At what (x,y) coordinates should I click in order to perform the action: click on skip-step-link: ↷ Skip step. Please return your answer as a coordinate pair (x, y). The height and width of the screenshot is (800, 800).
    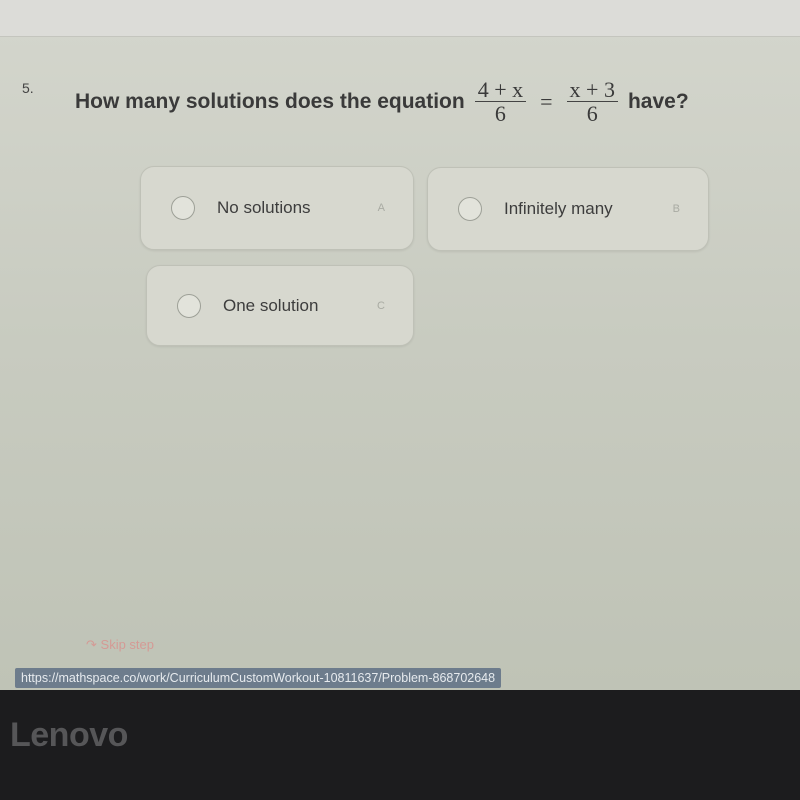
    Looking at the image, I should click on (120, 645).